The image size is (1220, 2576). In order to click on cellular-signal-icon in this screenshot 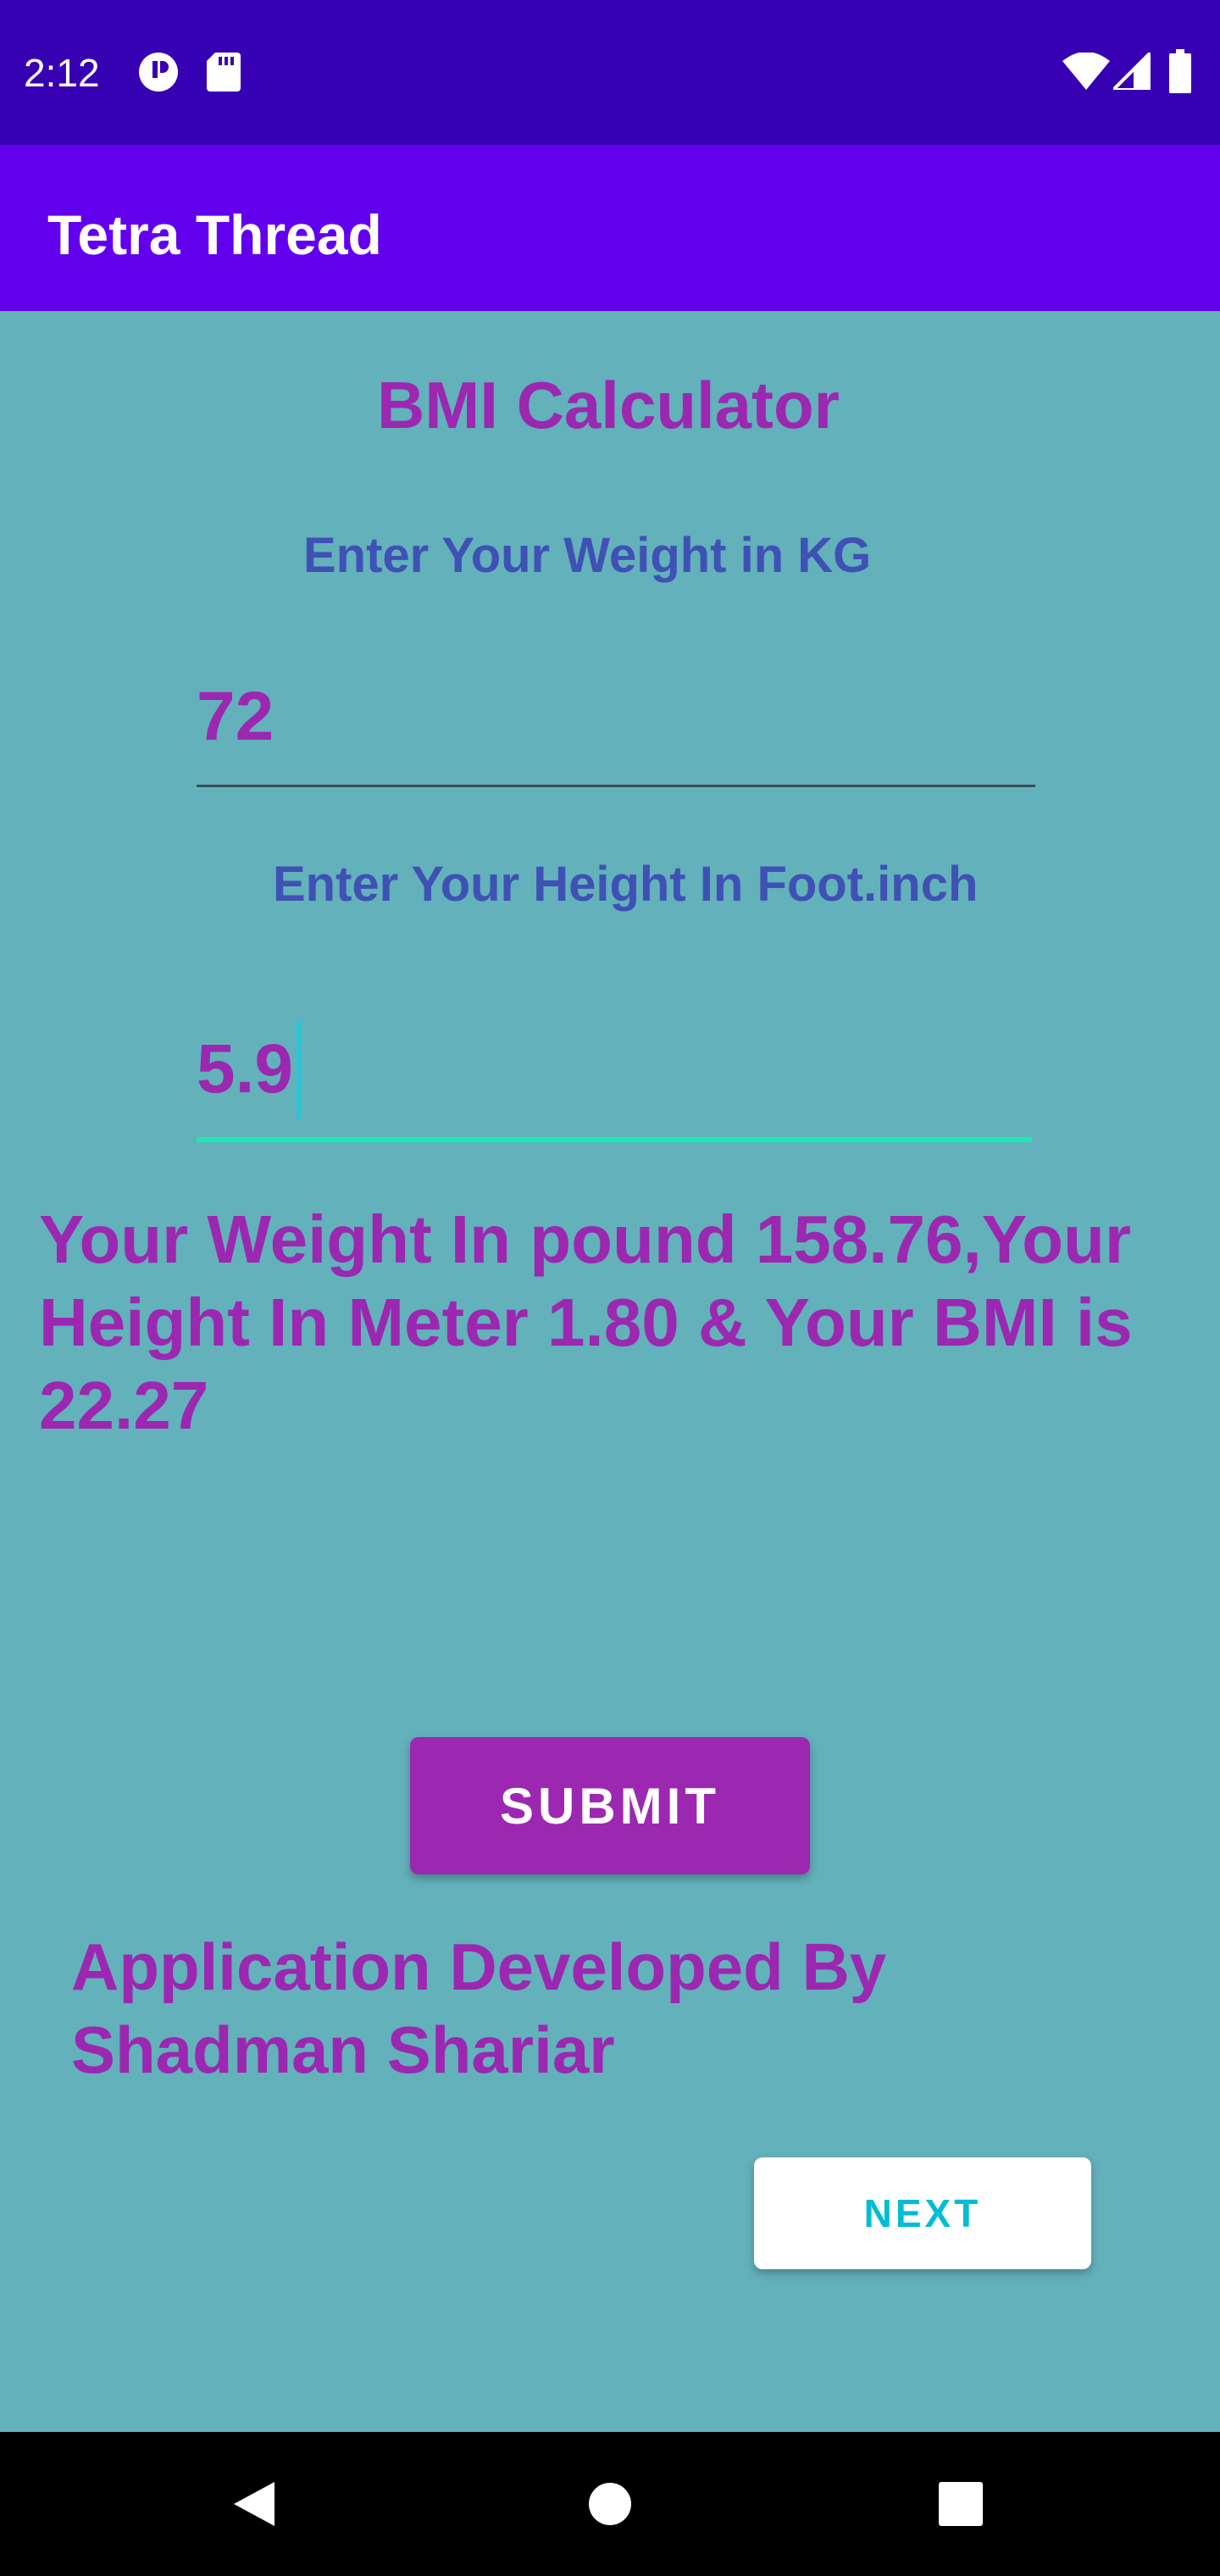, I will do `click(1132, 71)`.